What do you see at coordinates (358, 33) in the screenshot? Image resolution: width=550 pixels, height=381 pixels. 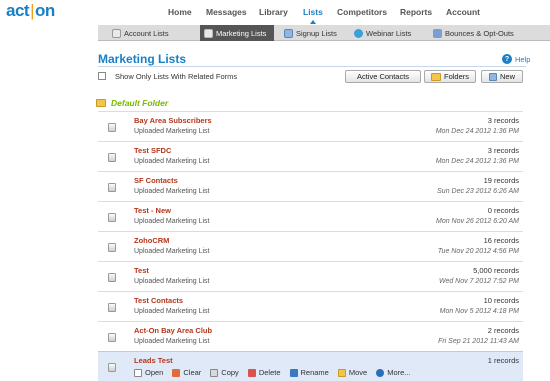 I see `webinar-lists-icon` at bounding box center [358, 33].